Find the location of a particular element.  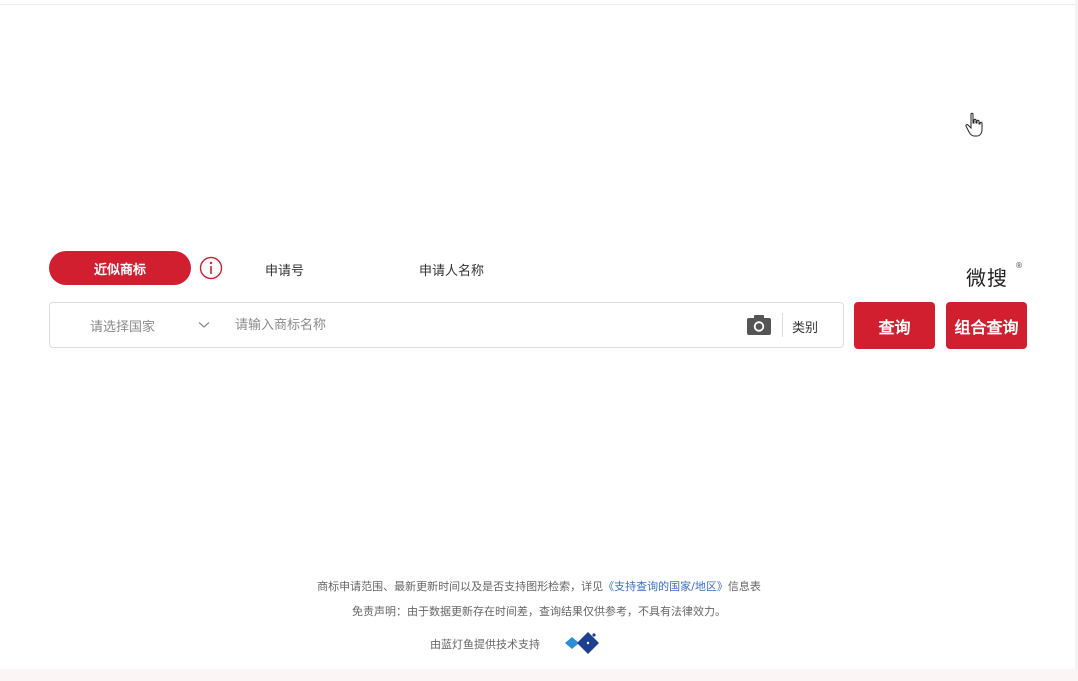

powered-by-text: 由蓝灯鱼提供技术支持 is located at coordinates (485, 644).